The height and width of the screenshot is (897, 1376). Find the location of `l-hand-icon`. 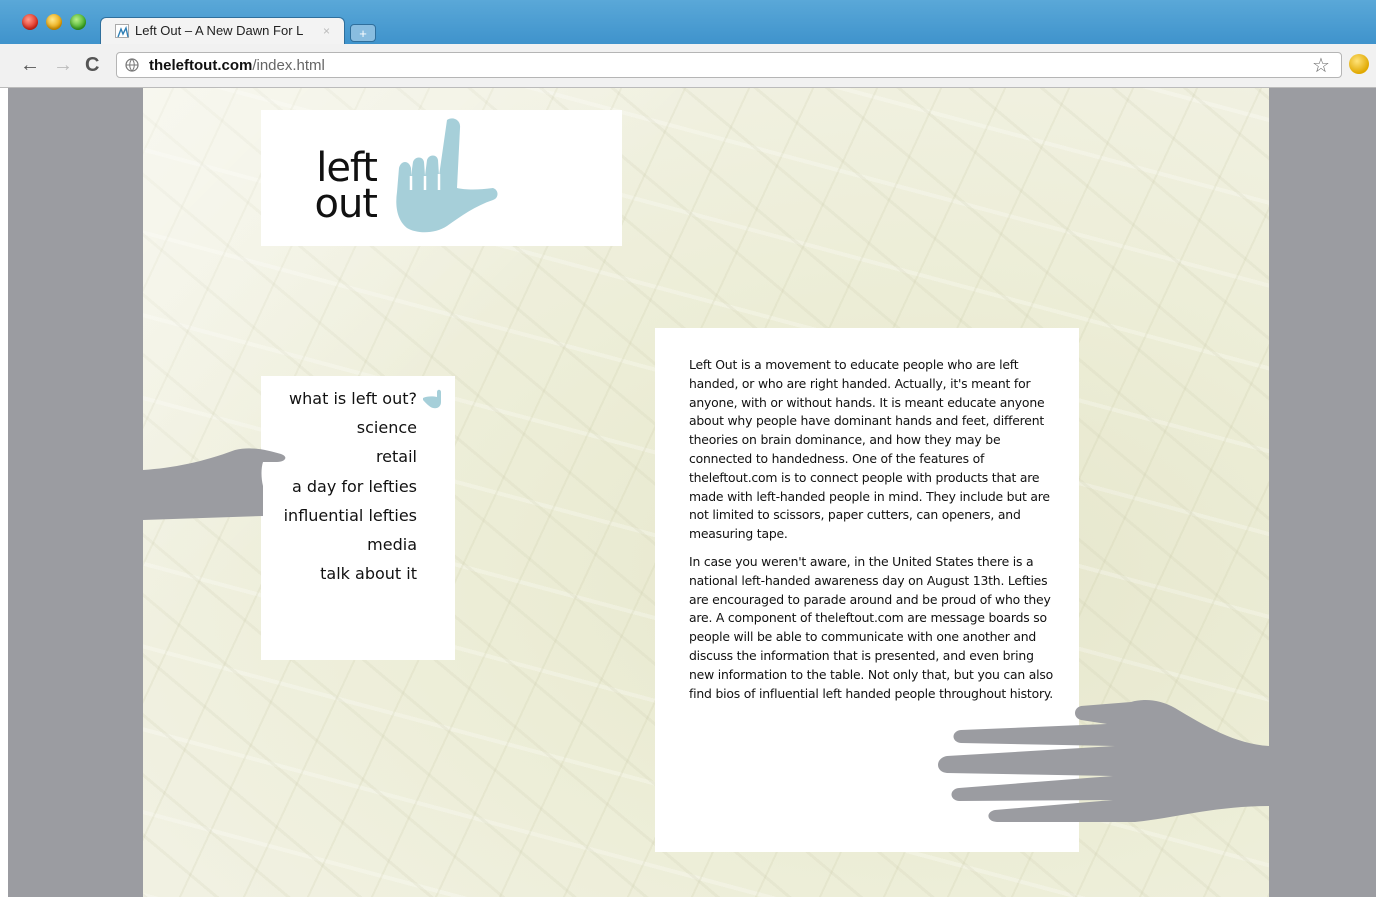

l-hand-icon is located at coordinates (447, 175).